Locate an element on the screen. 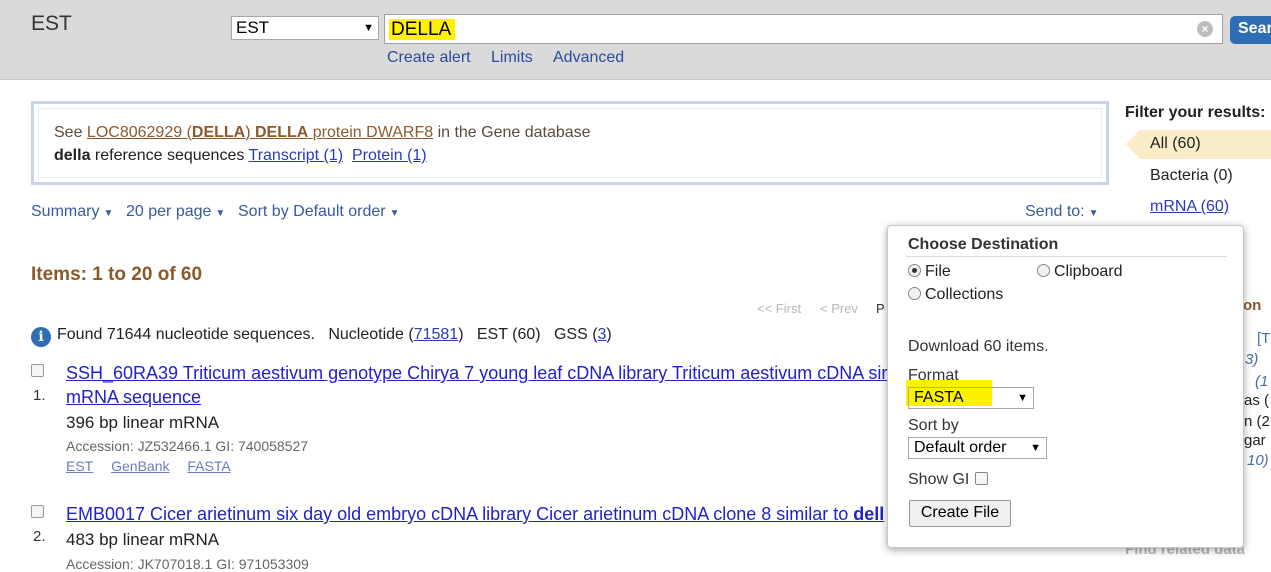 This screenshot has width=1271, height=572. info-icon: i is located at coordinates (41, 337).